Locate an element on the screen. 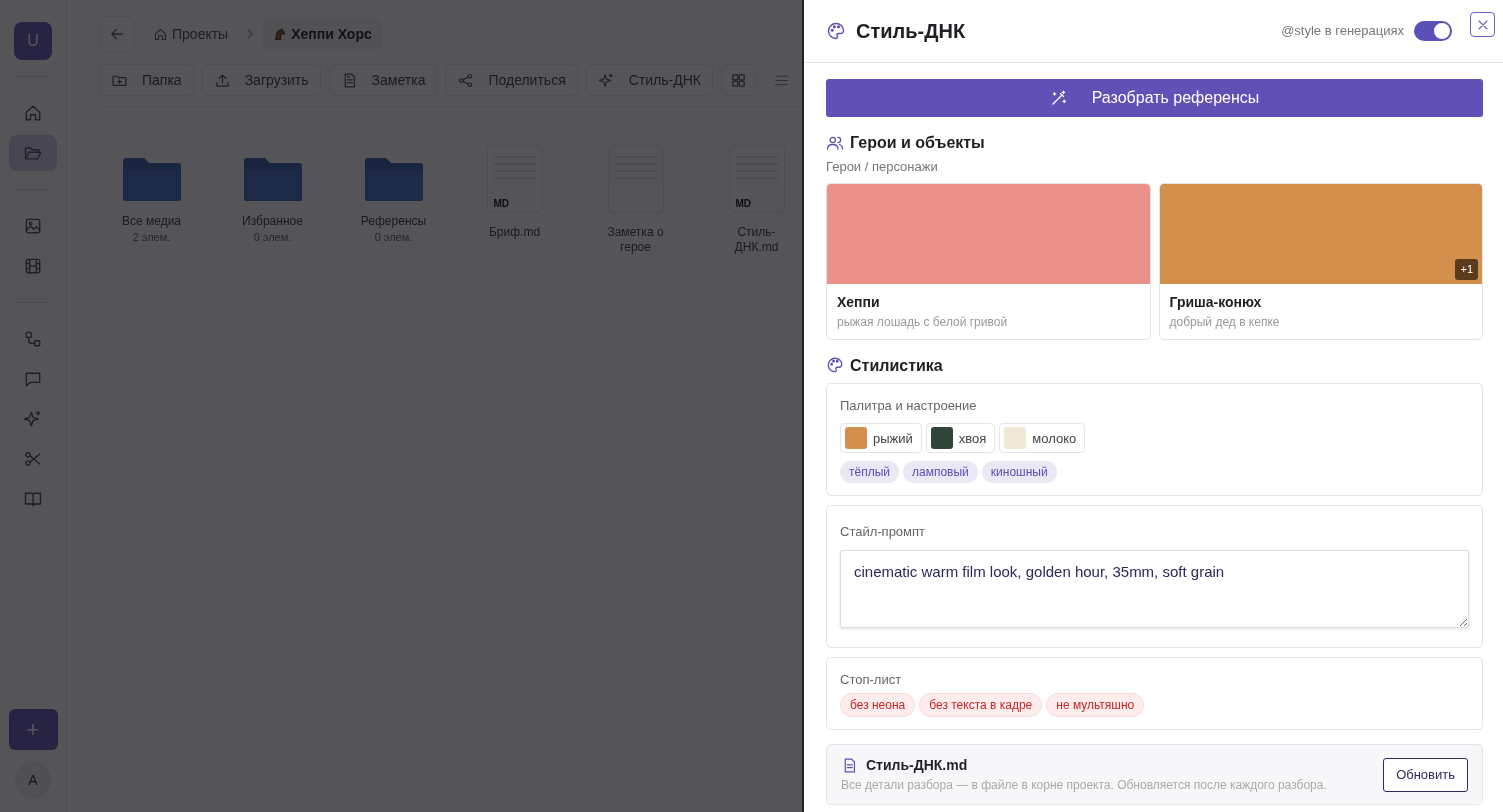  card-label: Палитра и настроение is located at coordinates (909, 405).